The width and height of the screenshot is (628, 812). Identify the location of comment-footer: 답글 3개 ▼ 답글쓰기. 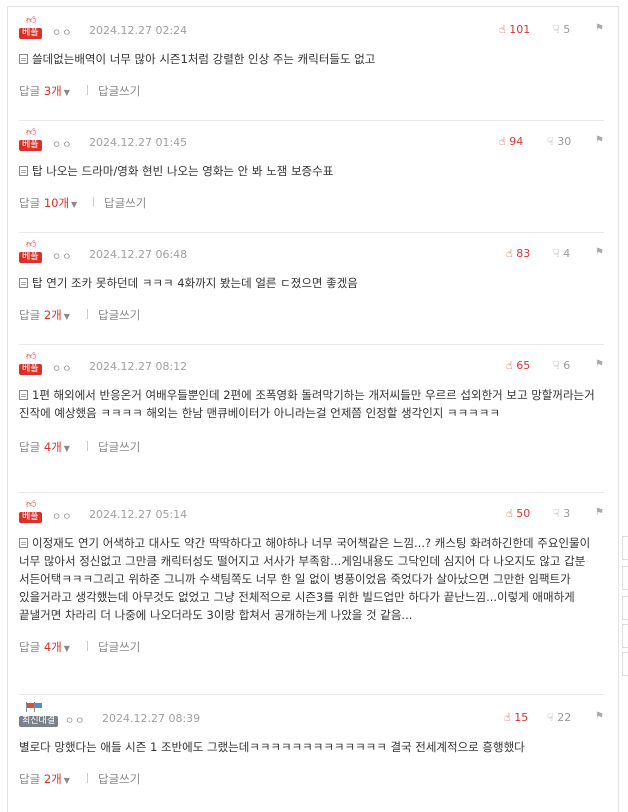
(311, 91).